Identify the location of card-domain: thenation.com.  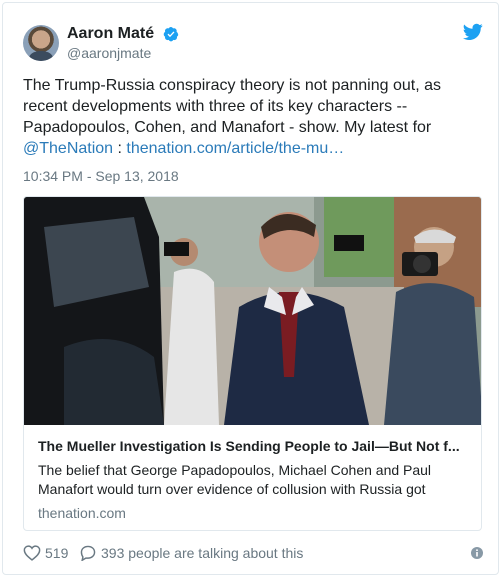
(82, 513).